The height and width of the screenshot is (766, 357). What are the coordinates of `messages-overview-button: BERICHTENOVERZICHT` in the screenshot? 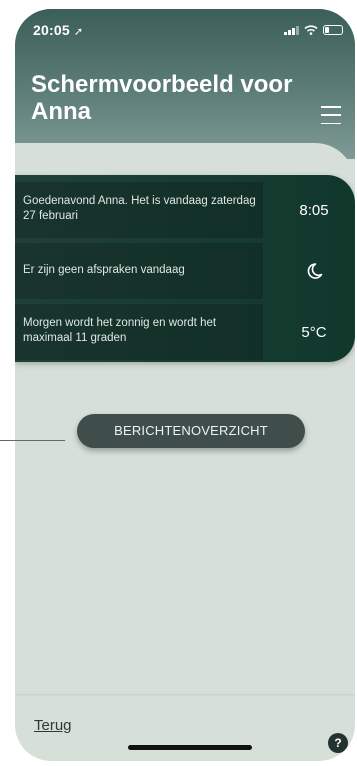 It's located at (191, 431).